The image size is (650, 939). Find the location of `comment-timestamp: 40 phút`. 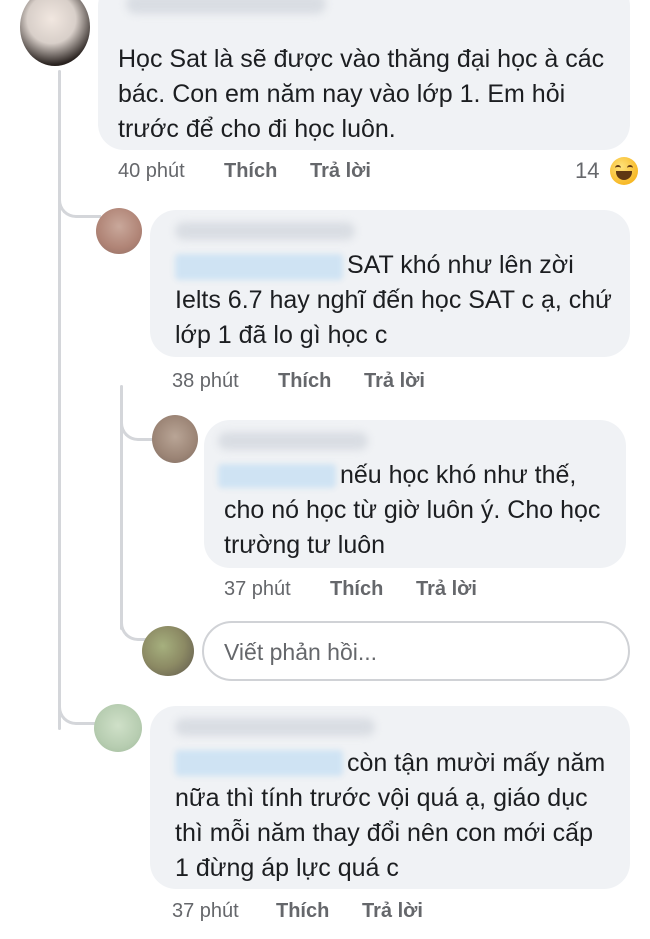

comment-timestamp: 40 phút is located at coordinates (151, 171).